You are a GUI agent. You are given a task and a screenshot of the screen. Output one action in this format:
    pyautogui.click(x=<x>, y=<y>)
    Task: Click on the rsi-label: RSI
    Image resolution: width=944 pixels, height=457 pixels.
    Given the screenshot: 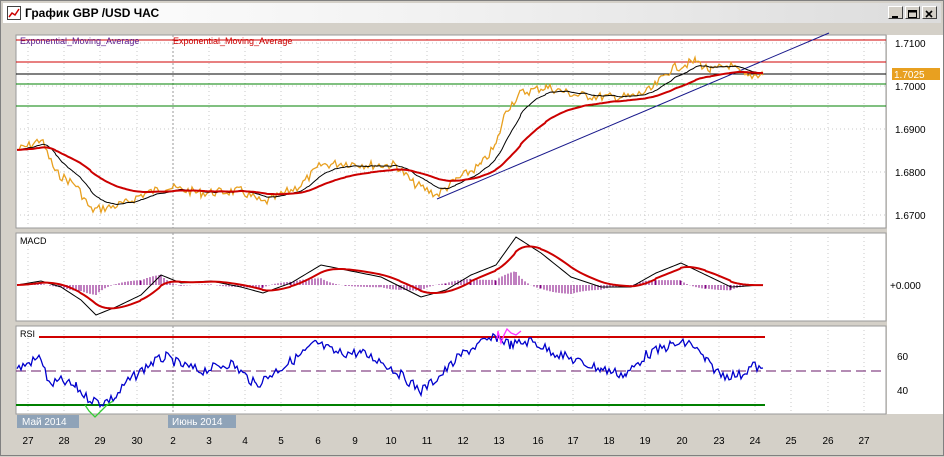 What is the action you would take?
    pyautogui.click(x=27, y=334)
    